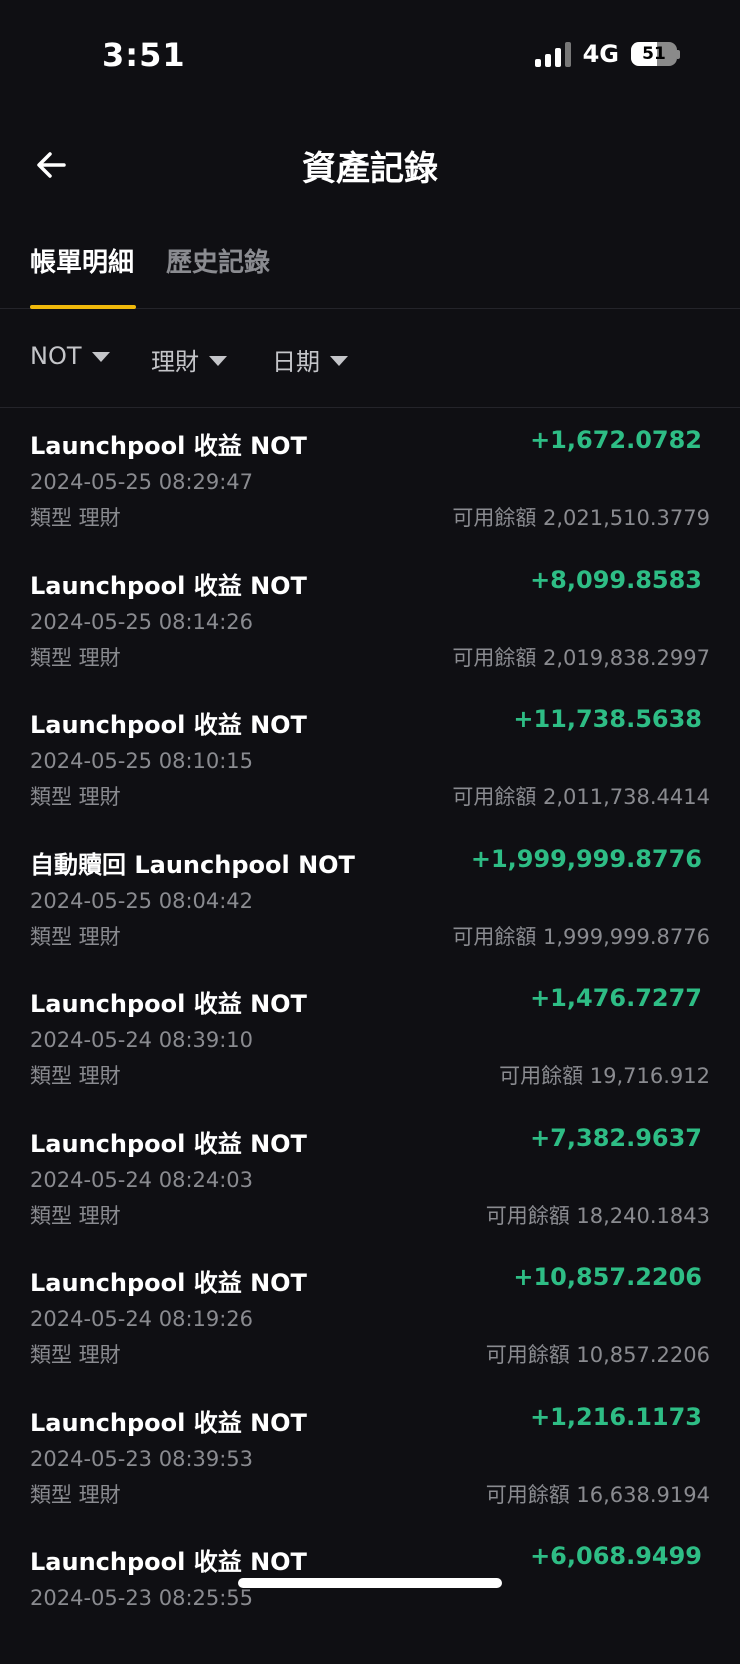  Describe the element at coordinates (370, 55) in the screenshot. I see `status-bar: 3:51 4G 51` at that location.